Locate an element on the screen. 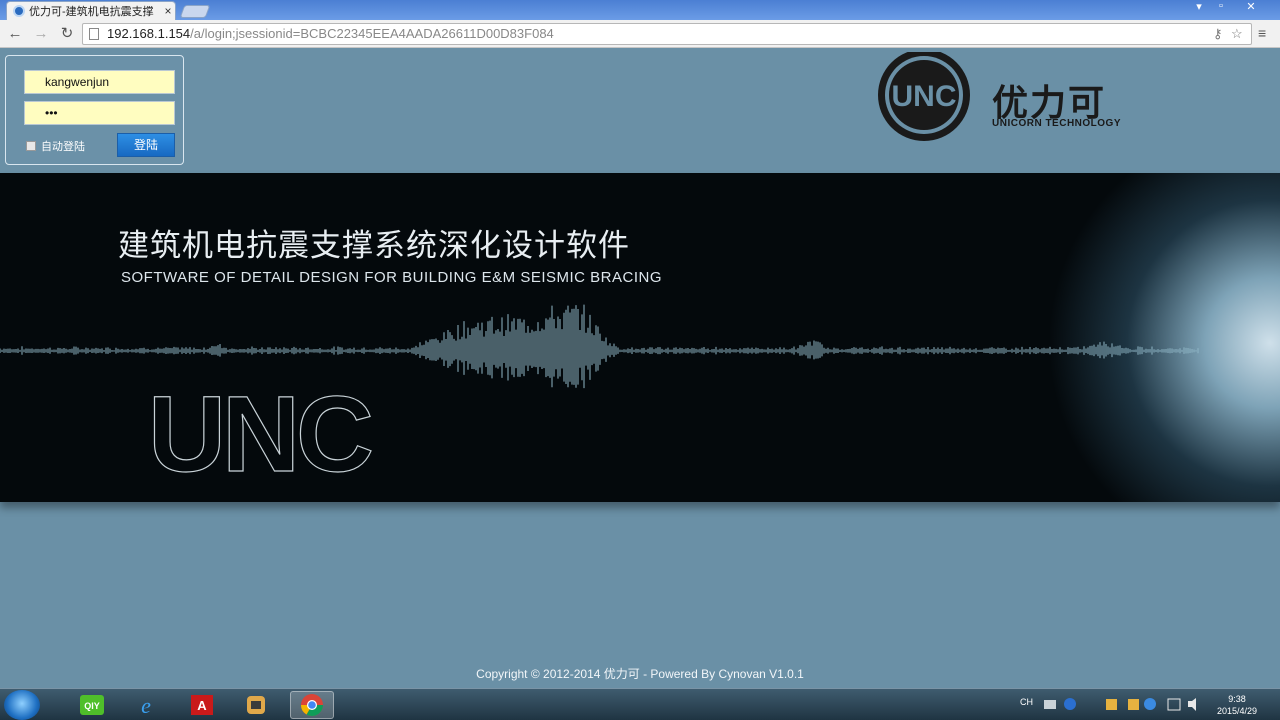 The image size is (1280, 720). window-close-button: ✕ is located at coordinates (1251, 6).